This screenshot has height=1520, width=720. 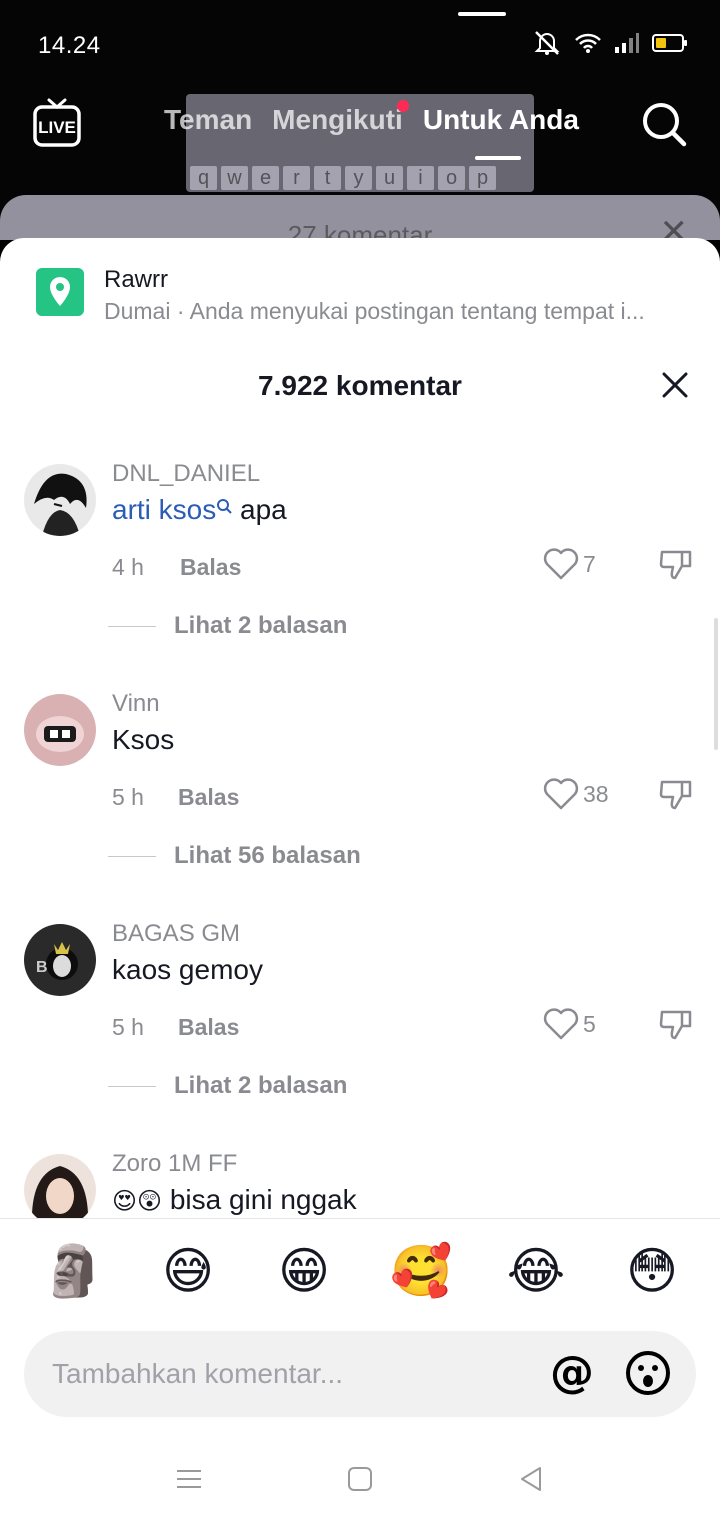 I want to click on like-button: 5, so click(x=569, y=1024).